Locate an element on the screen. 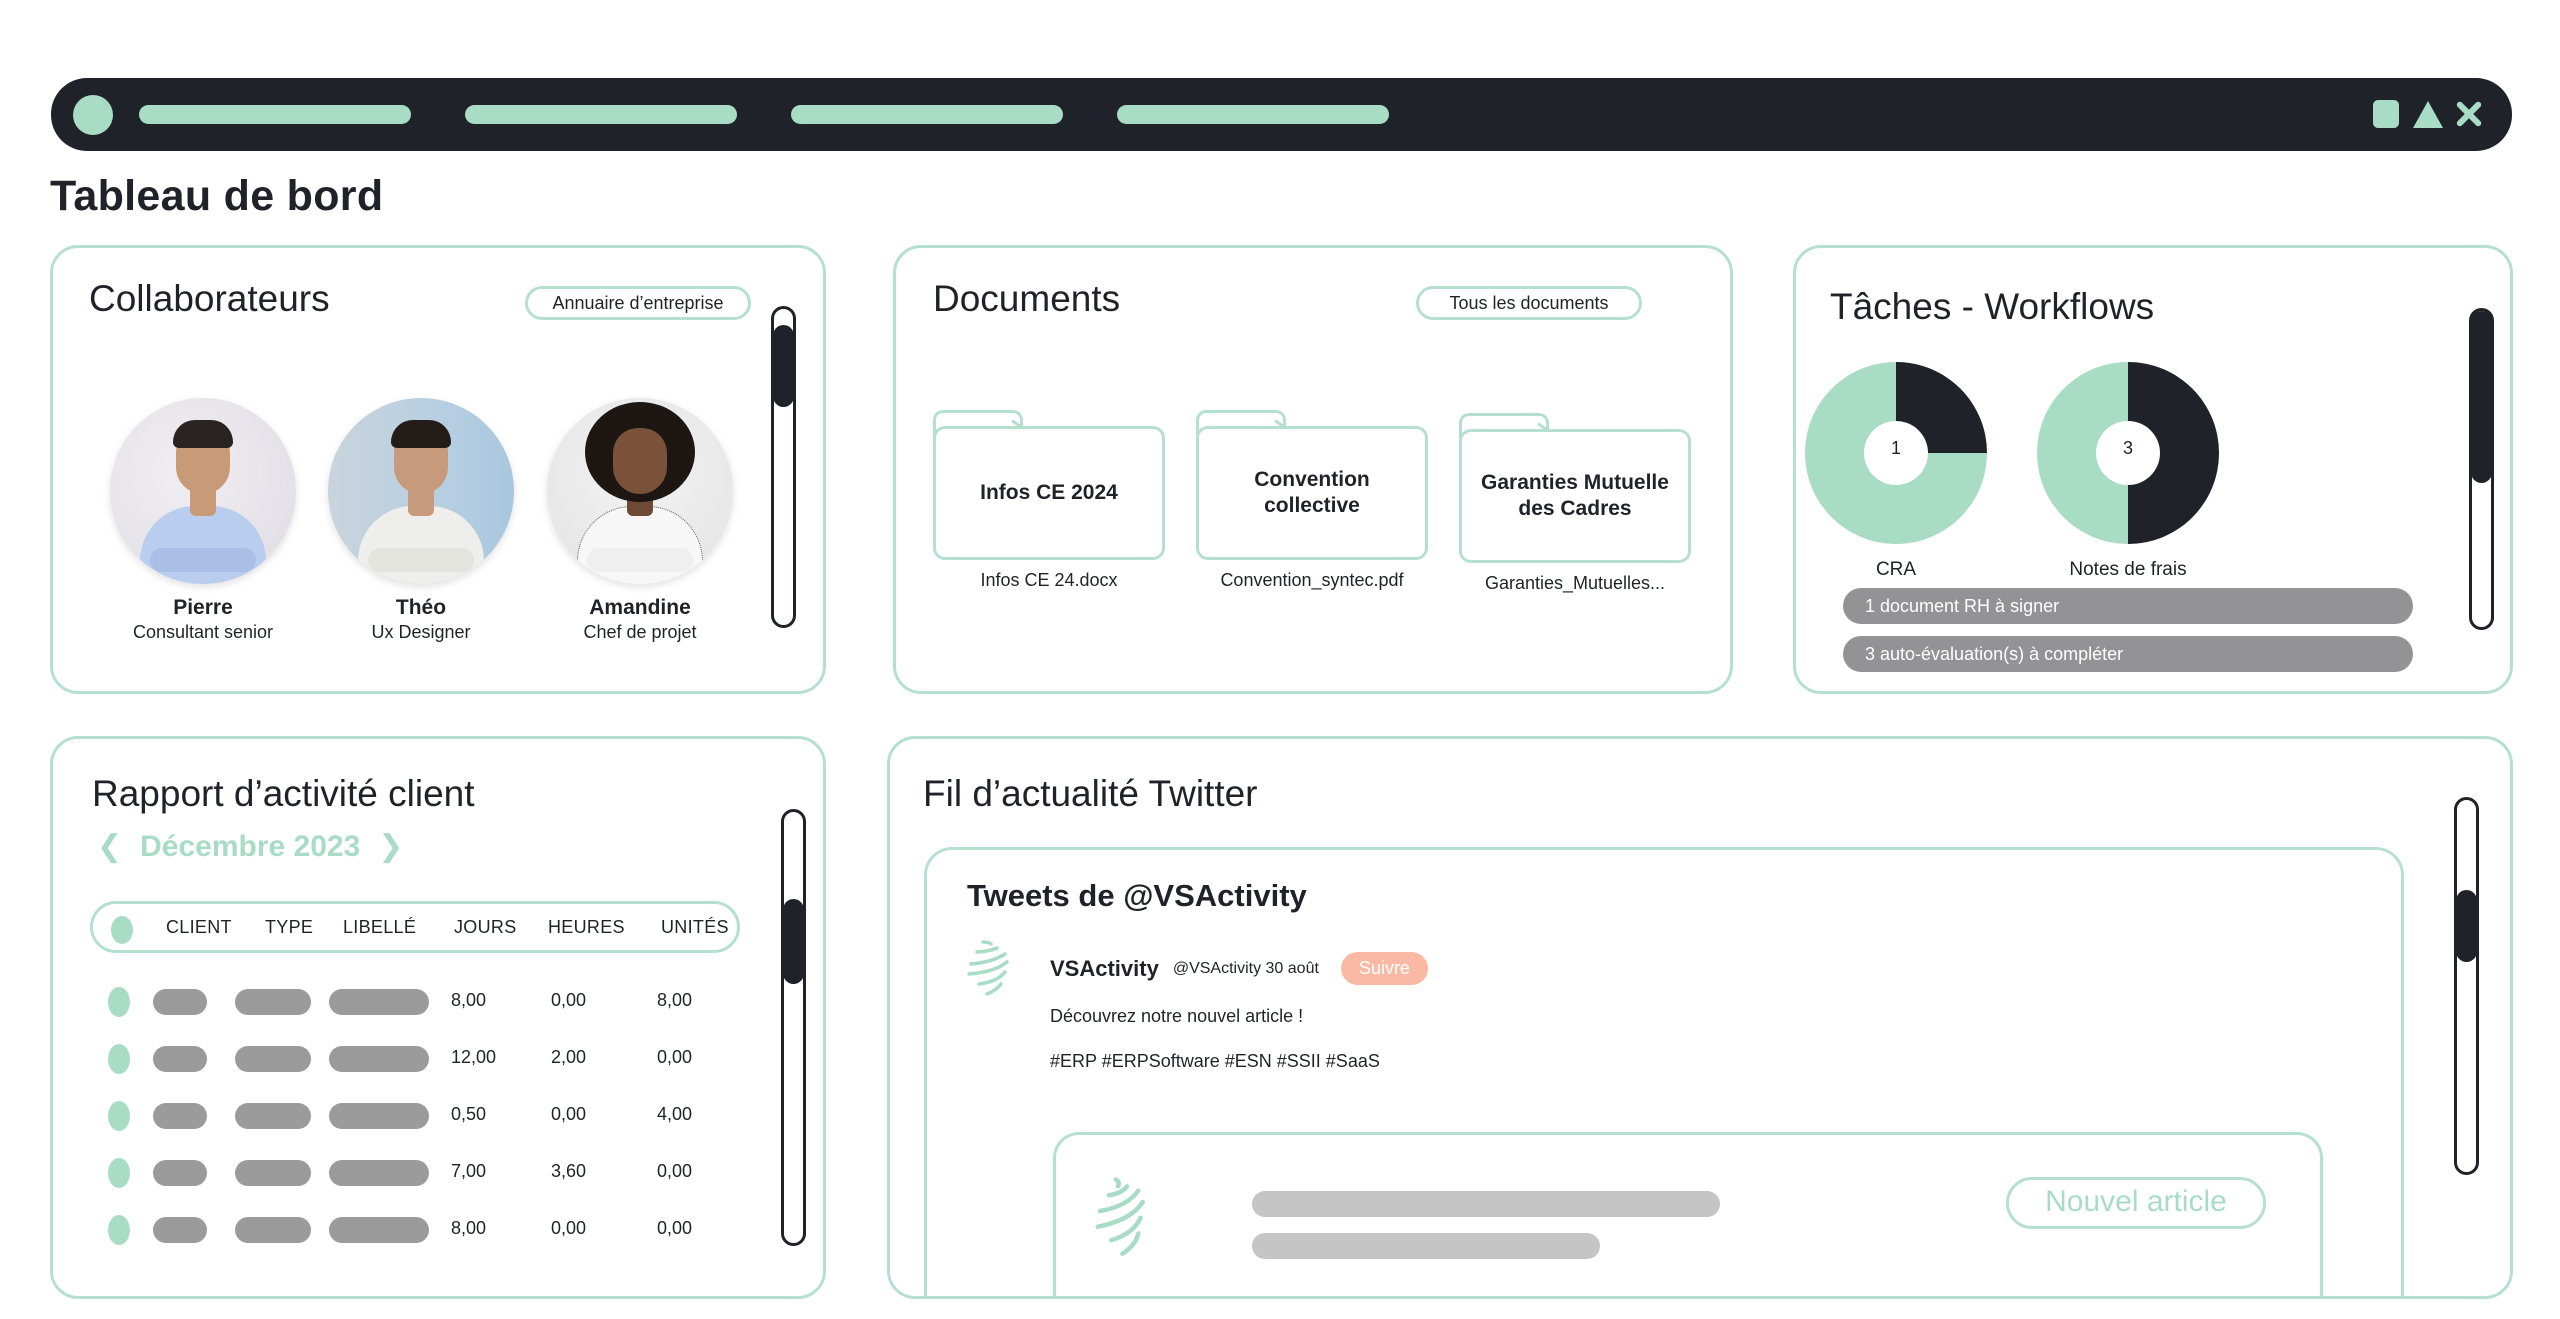 The width and height of the screenshot is (2560, 1319). collaborators-scrollbar is located at coordinates (783, 467).